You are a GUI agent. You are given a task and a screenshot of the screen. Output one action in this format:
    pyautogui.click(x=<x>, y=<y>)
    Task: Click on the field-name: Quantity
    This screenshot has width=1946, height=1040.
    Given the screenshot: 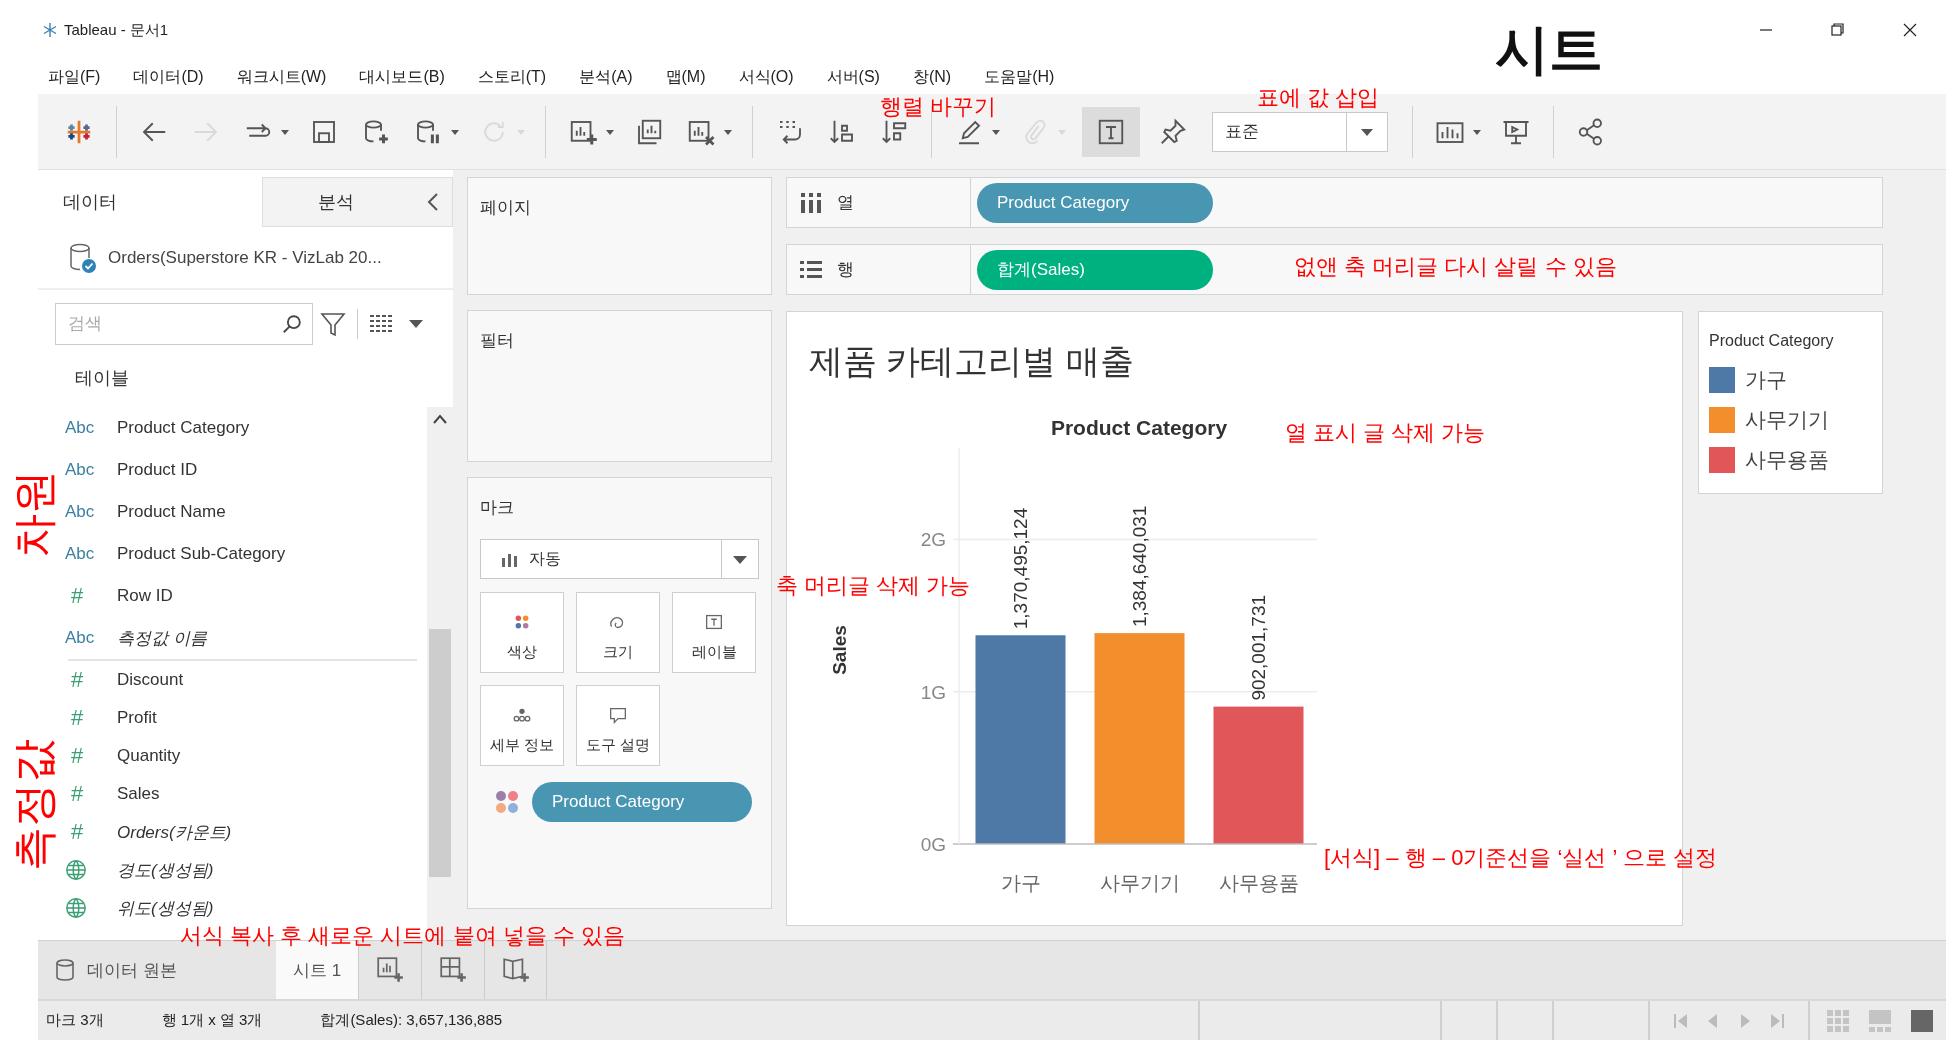 What is the action you would take?
    pyautogui.click(x=149, y=756)
    